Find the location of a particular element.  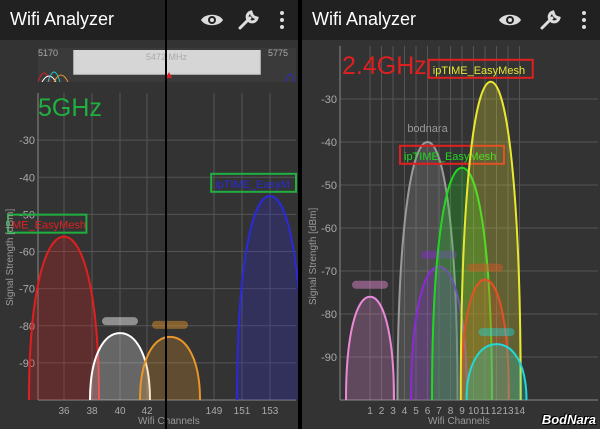

x-tick-label: 1 is located at coordinates (370, 411).